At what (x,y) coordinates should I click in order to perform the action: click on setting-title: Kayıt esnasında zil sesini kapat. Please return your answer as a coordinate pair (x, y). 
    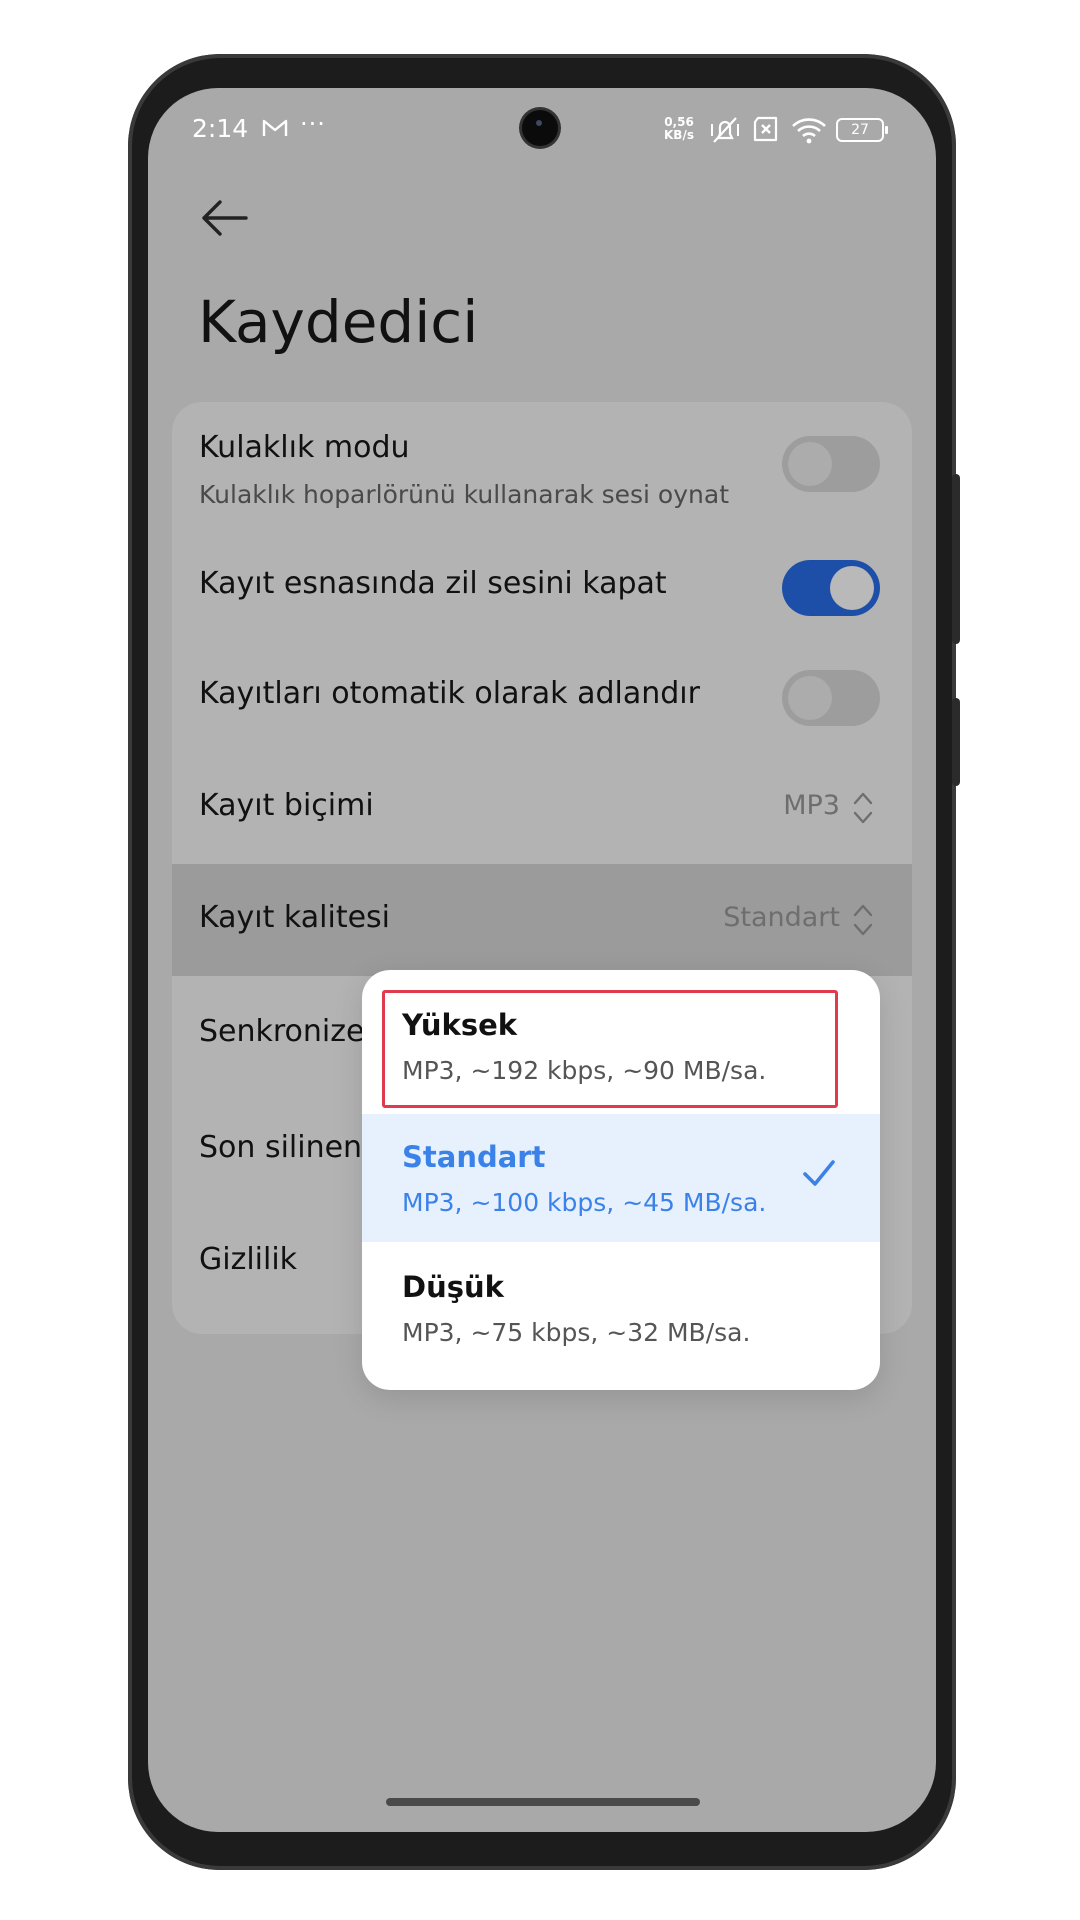
    Looking at the image, I should click on (433, 583).